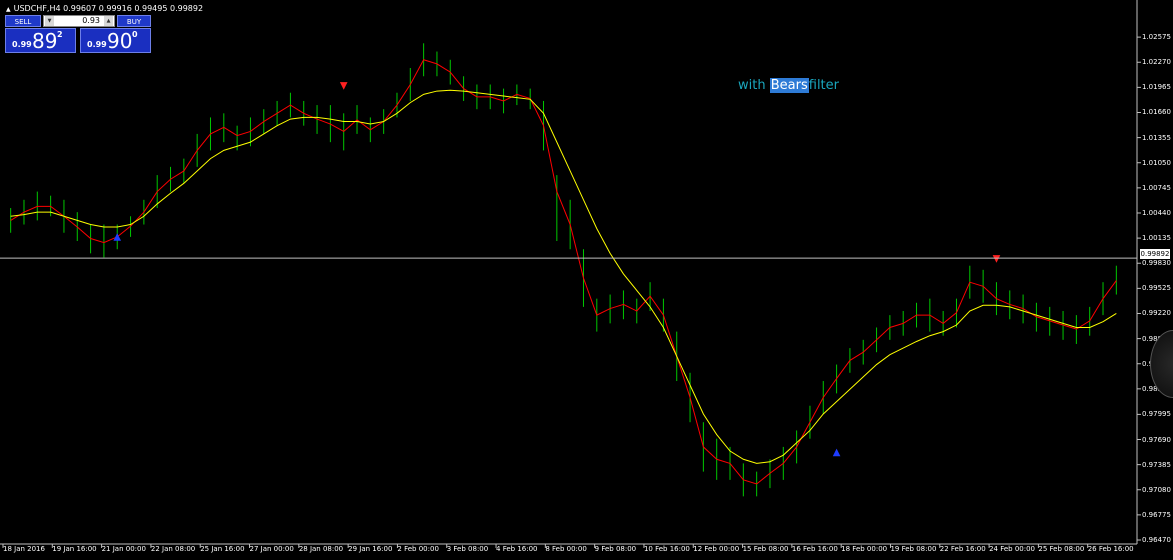 The image size is (1173, 560). What do you see at coordinates (1061, 549) in the screenshot?
I see `time-axis-label: 25 Feb 08:00` at bounding box center [1061, 549].